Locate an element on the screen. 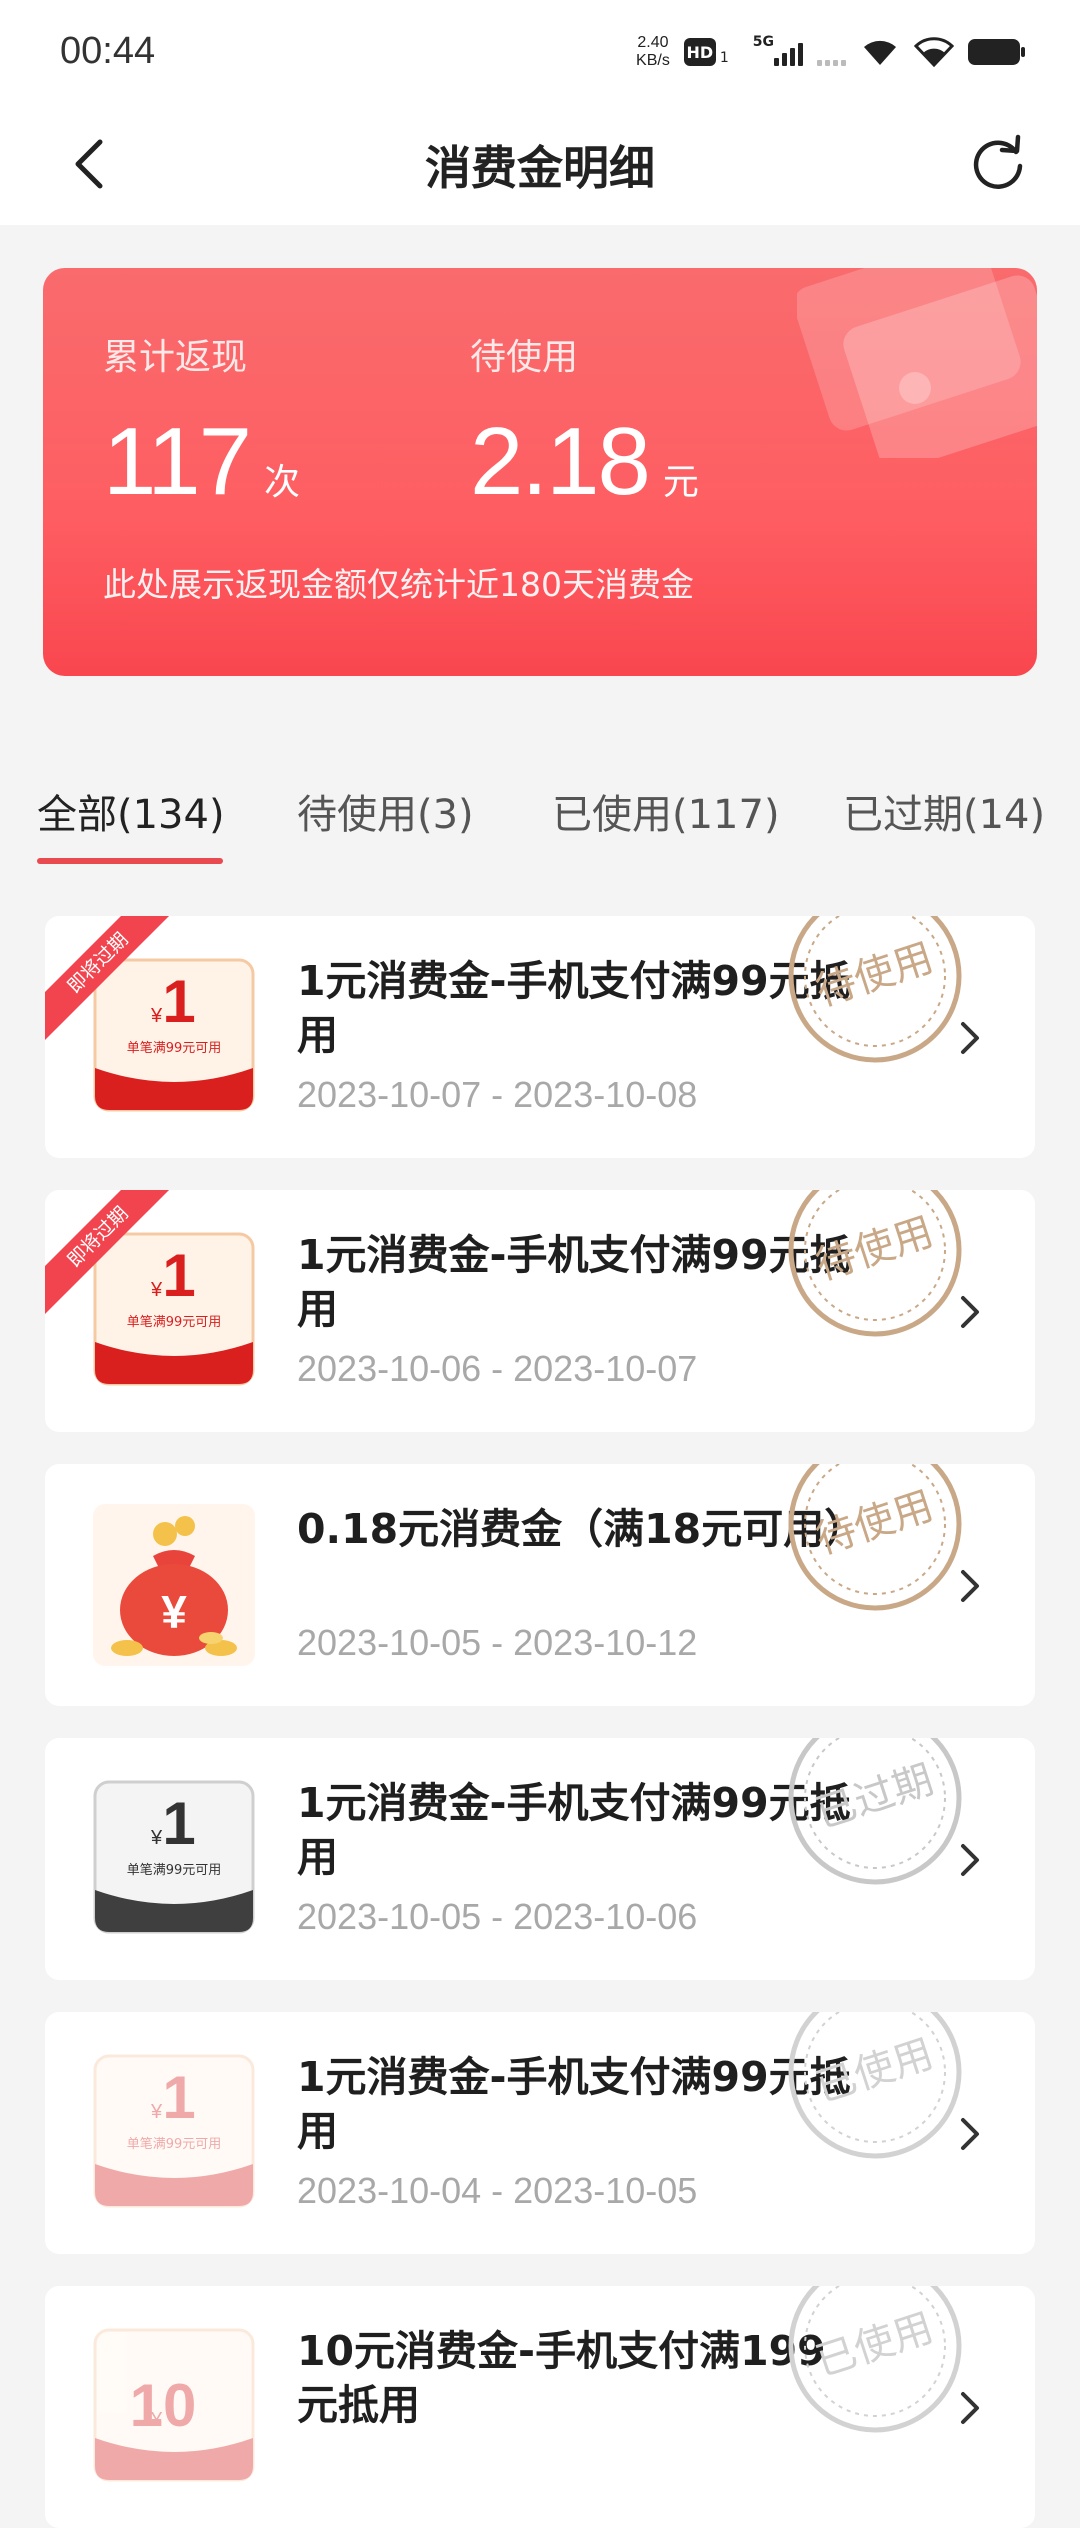 This screenshot has width=1080, height=2528. ticket-decoration-icon is located at coordinates (917, 363).